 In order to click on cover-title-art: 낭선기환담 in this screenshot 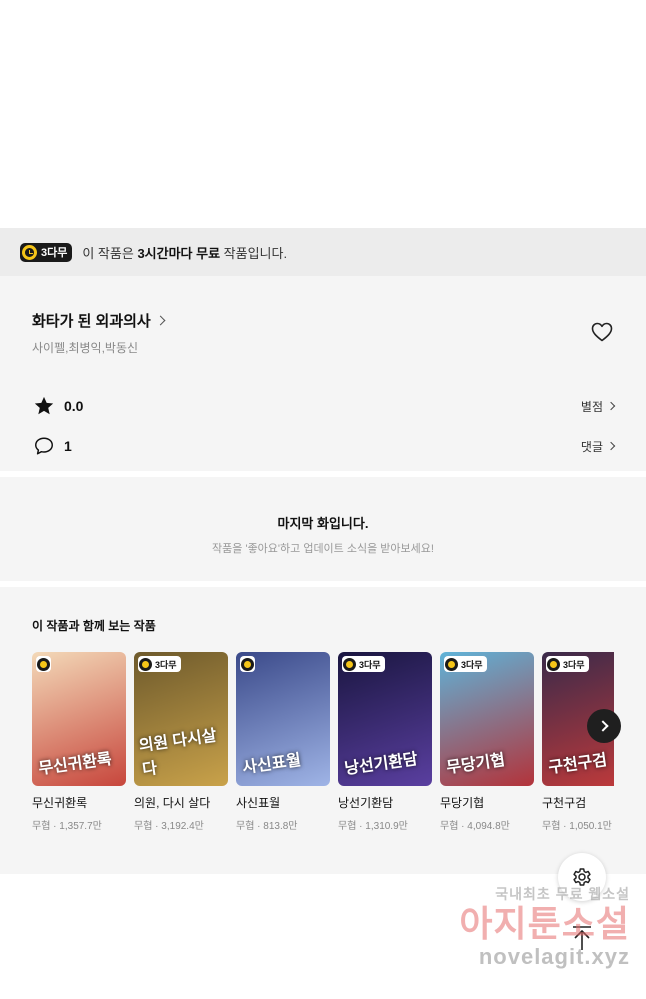, I will do `click(381, 764)`.